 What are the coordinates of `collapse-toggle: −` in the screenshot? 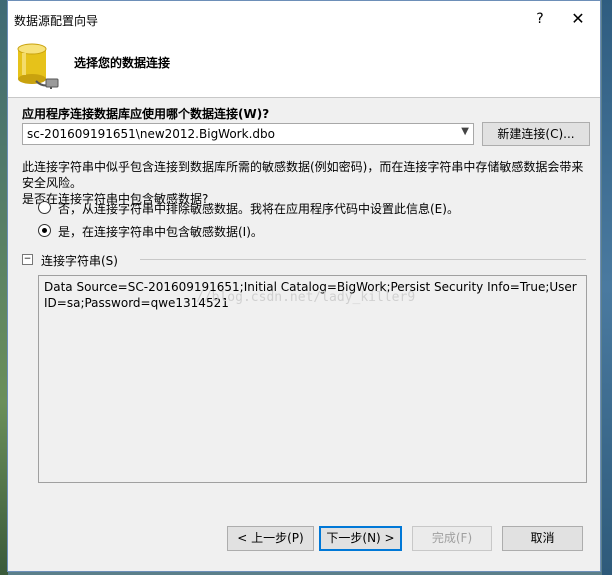 It's located at (27, 259).